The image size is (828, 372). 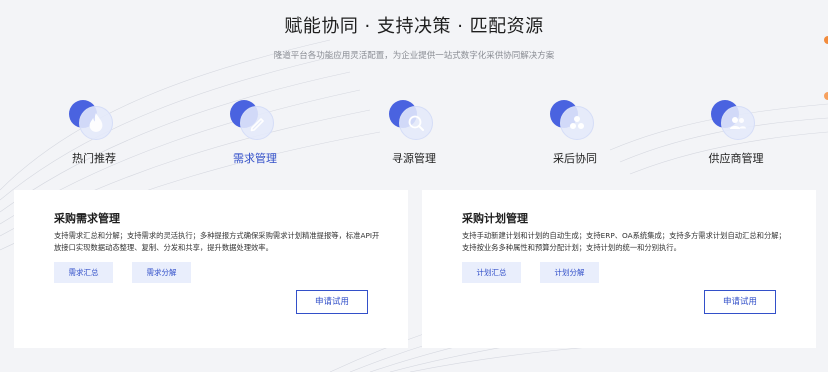 I want to click on card-title: 采购计划管理, so click(x=495, y=218).